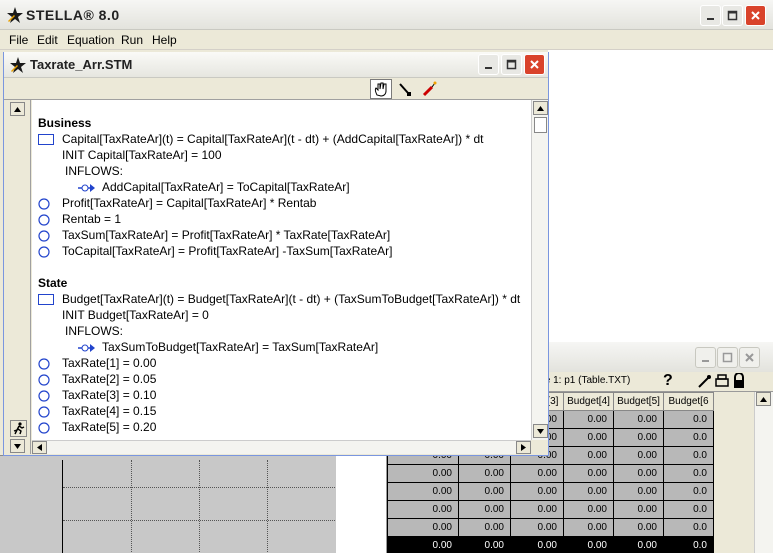 The image size is (773, 553). Describe the element at coordinates (73, 15) in the screenshot. I see `app-title: STELLA® 8.0` at that location.